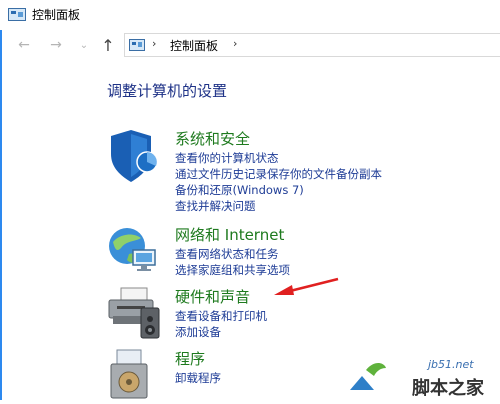  Describe the element at coordinates (134, 313) in the screenshot. I see `printer-speaker-icon` at that location.